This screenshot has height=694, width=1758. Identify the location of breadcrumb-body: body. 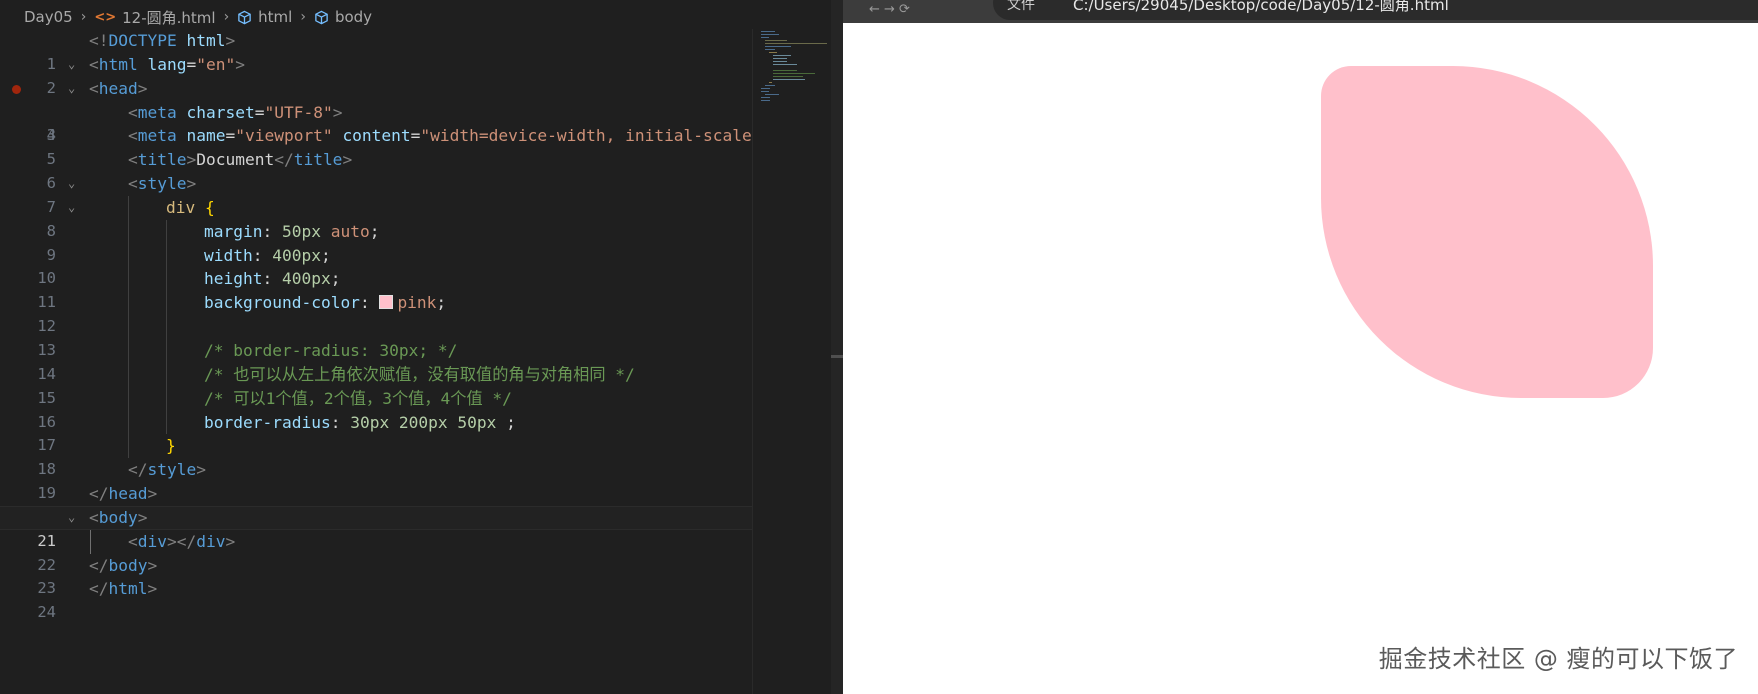
(353, 17).